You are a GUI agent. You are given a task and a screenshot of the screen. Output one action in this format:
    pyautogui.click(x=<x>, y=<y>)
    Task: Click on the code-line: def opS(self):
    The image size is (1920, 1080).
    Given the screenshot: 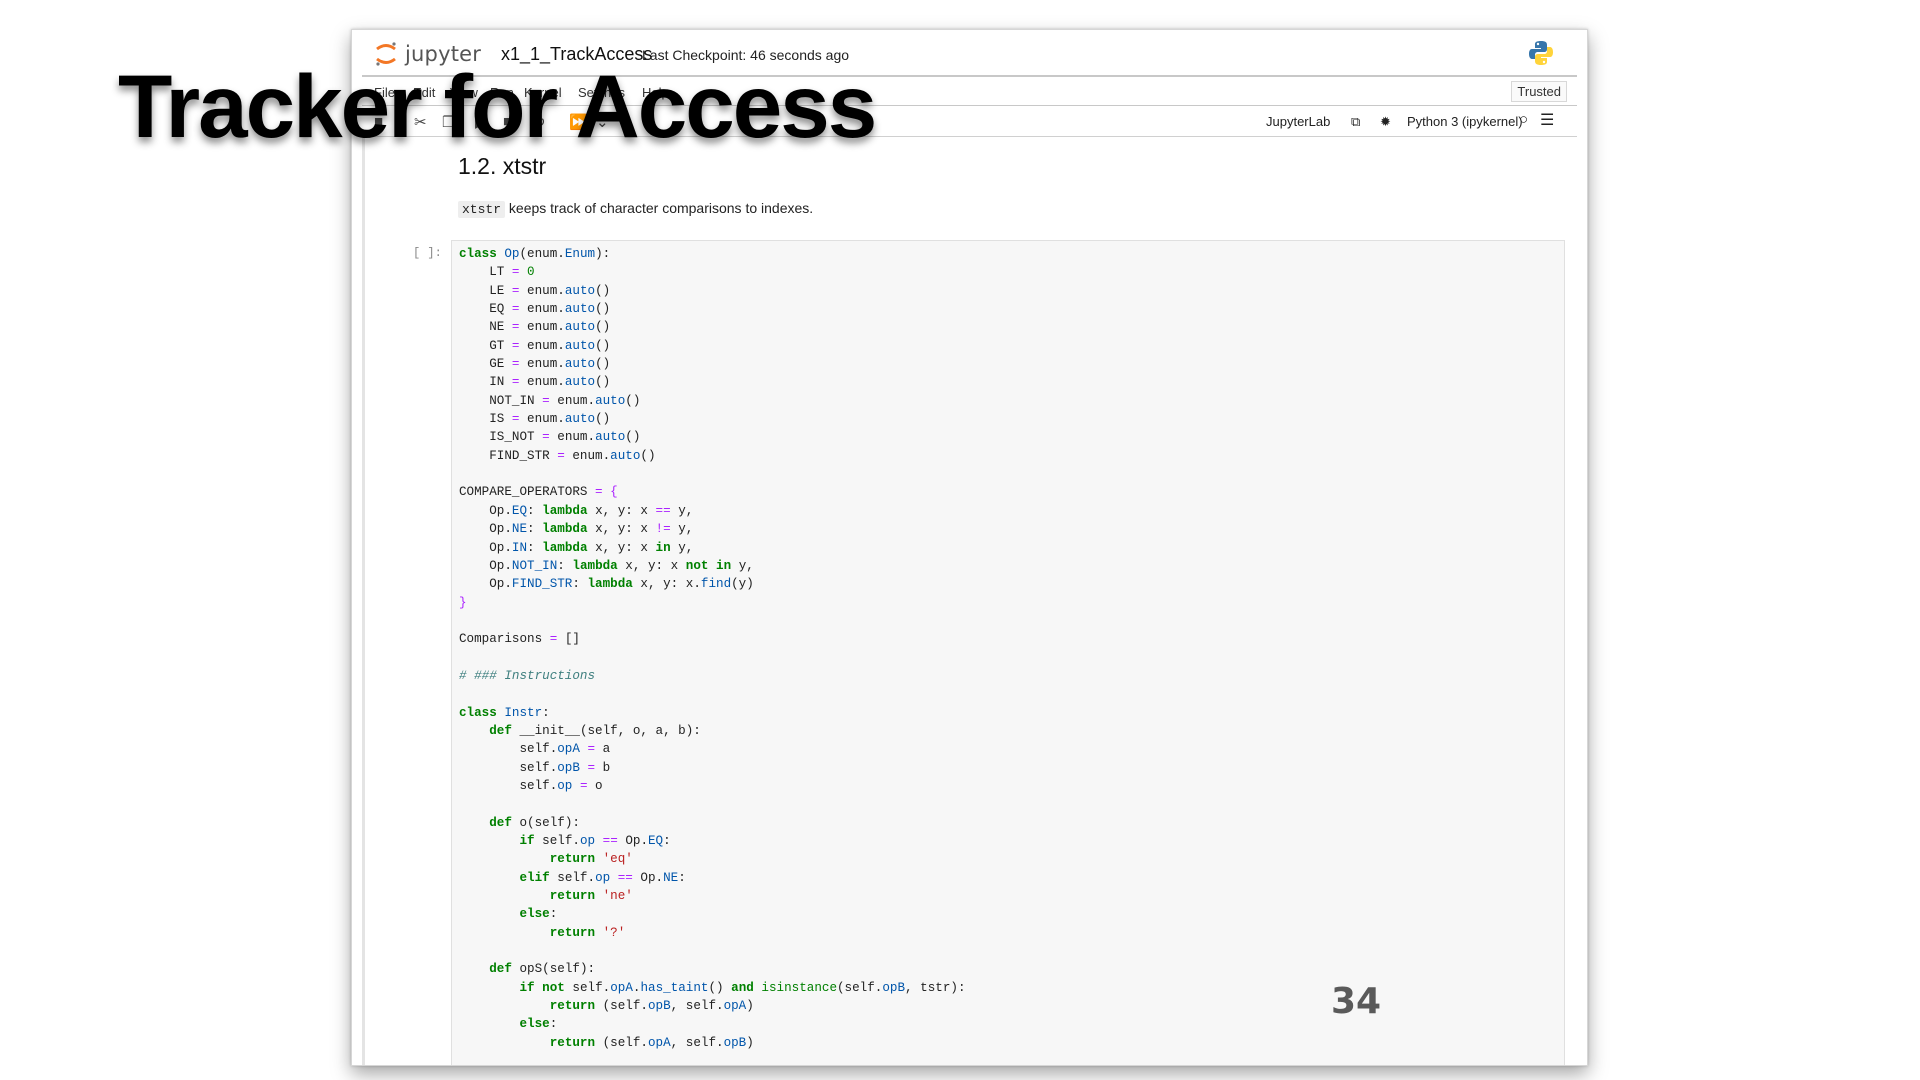 What is the action you would take?
    pyautogui.click(x=542, y=969)
    